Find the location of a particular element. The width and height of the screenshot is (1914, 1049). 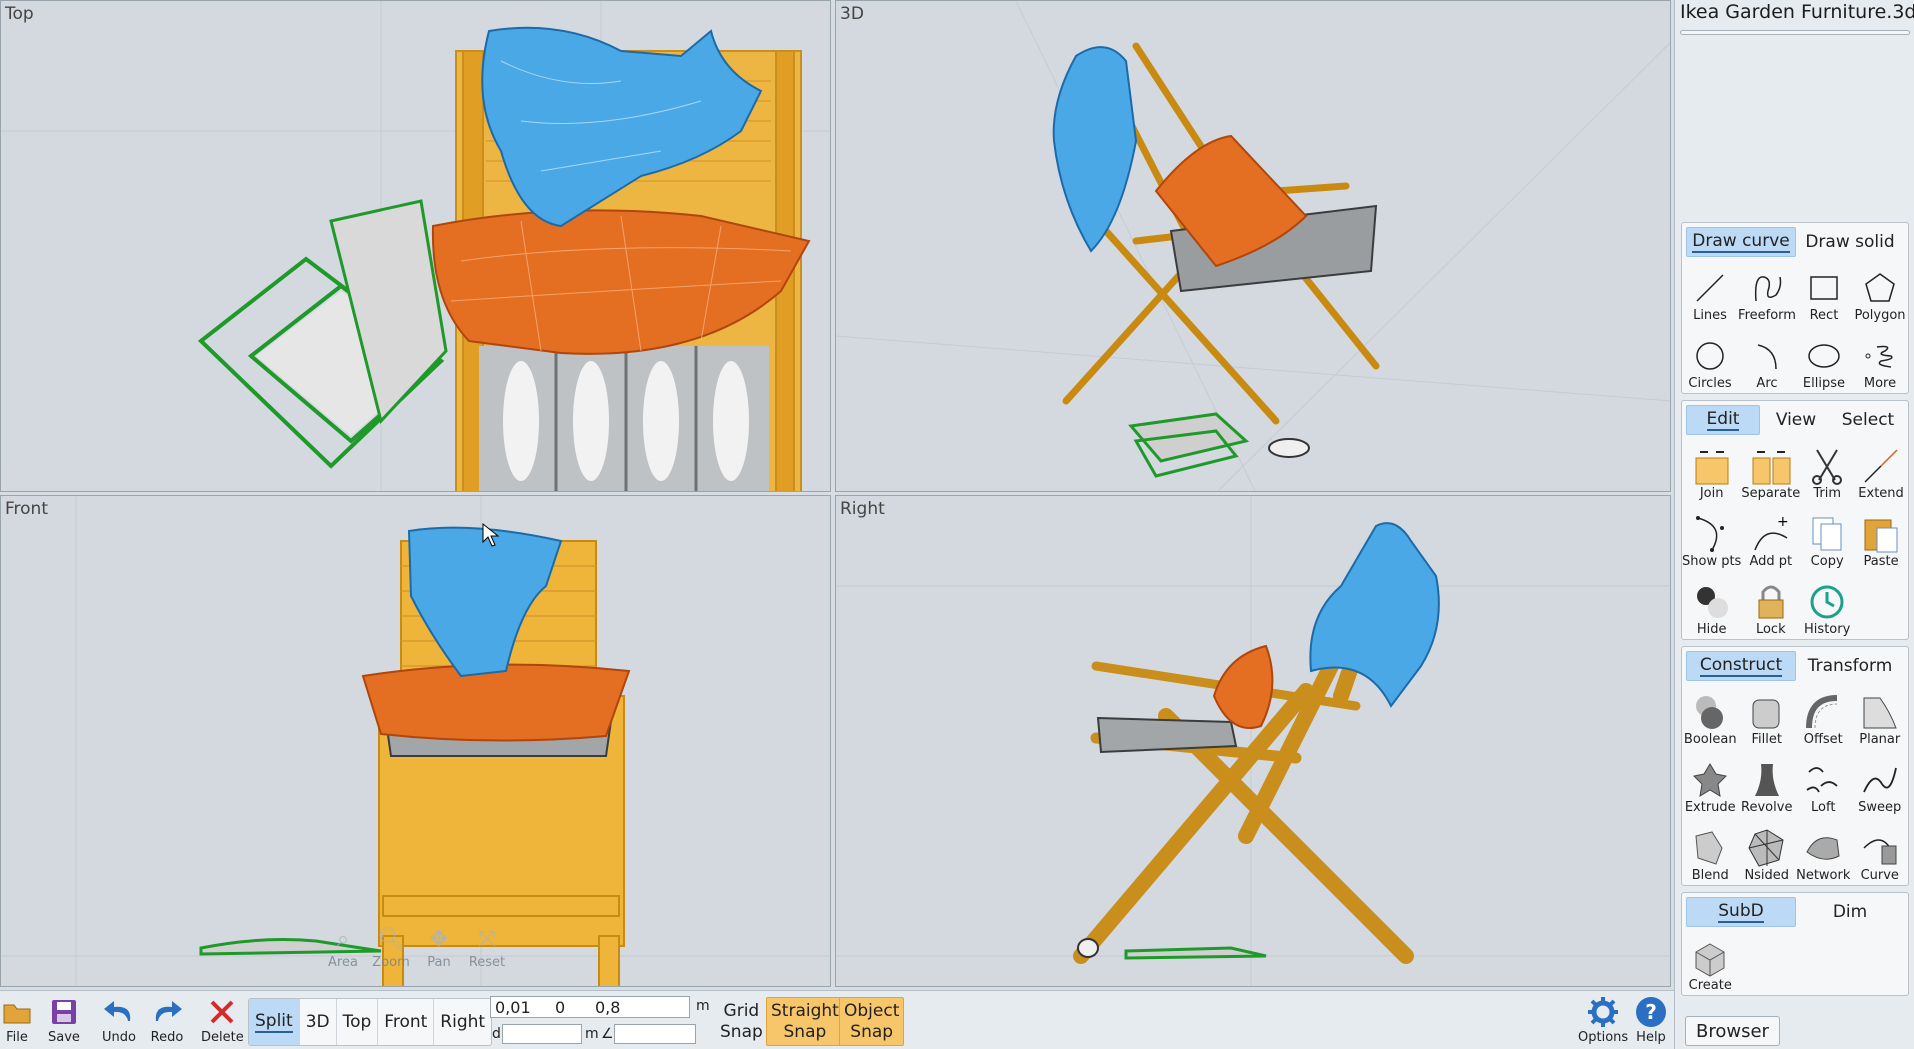

copy-icon is located at coordinates (1827, 534).